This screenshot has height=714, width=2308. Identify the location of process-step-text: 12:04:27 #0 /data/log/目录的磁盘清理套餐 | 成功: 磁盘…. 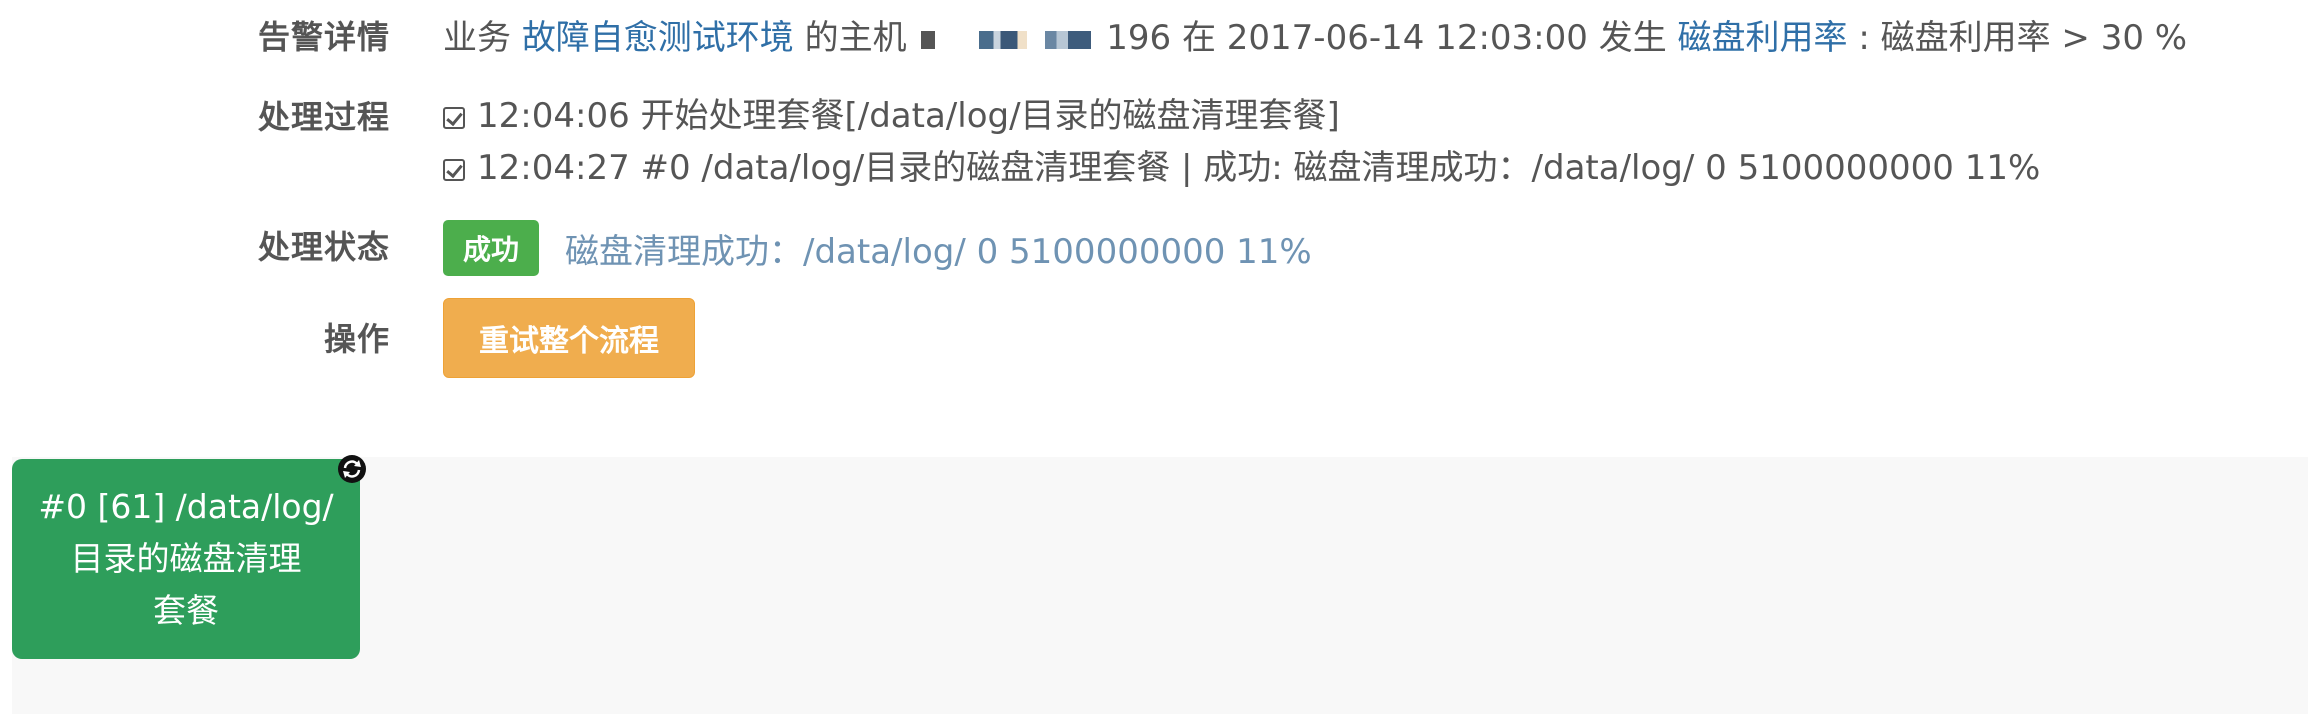
(1259, 168).